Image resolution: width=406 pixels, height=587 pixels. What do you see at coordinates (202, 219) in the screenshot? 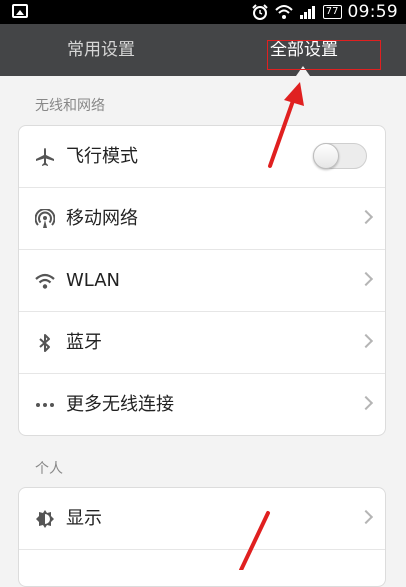
I see `settings-item-mobile-network: 移动网络` at bounding box center [202, 219].